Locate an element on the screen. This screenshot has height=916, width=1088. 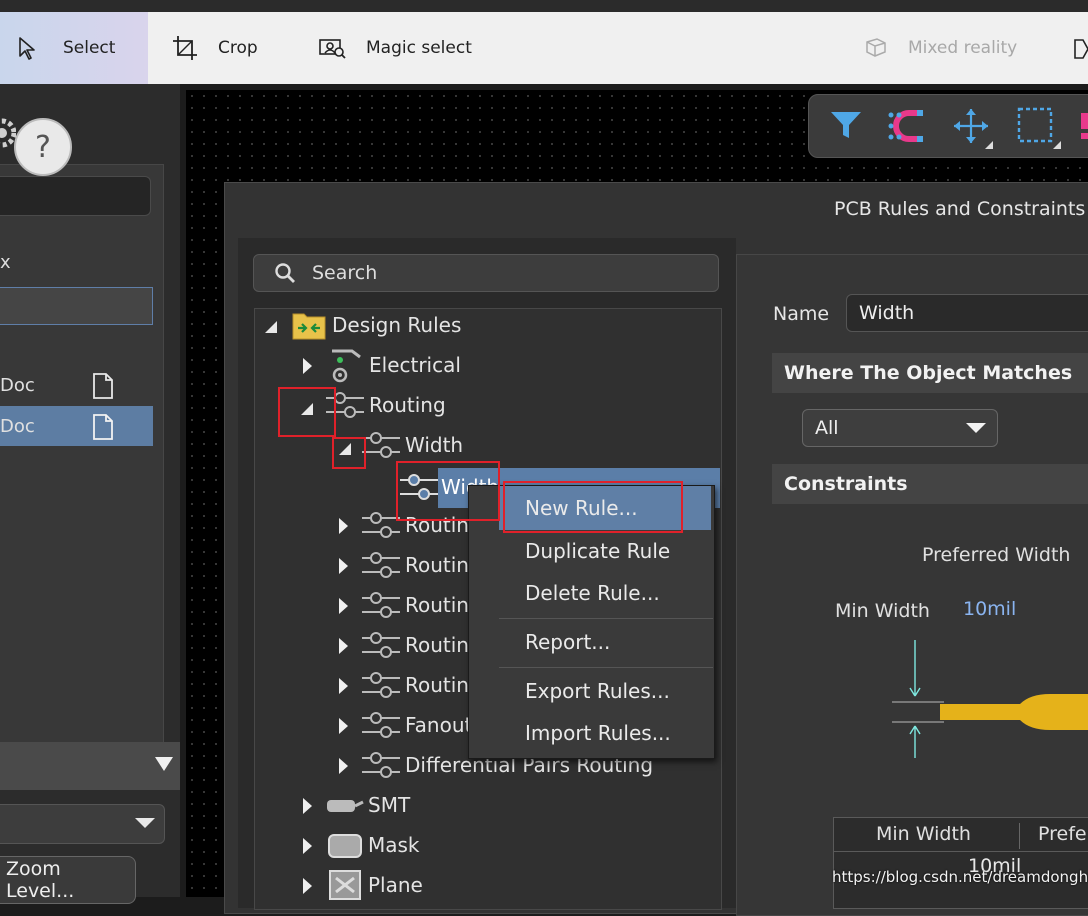
mixed-reality-label: Mixed reality is located at coordinates (963, 48).